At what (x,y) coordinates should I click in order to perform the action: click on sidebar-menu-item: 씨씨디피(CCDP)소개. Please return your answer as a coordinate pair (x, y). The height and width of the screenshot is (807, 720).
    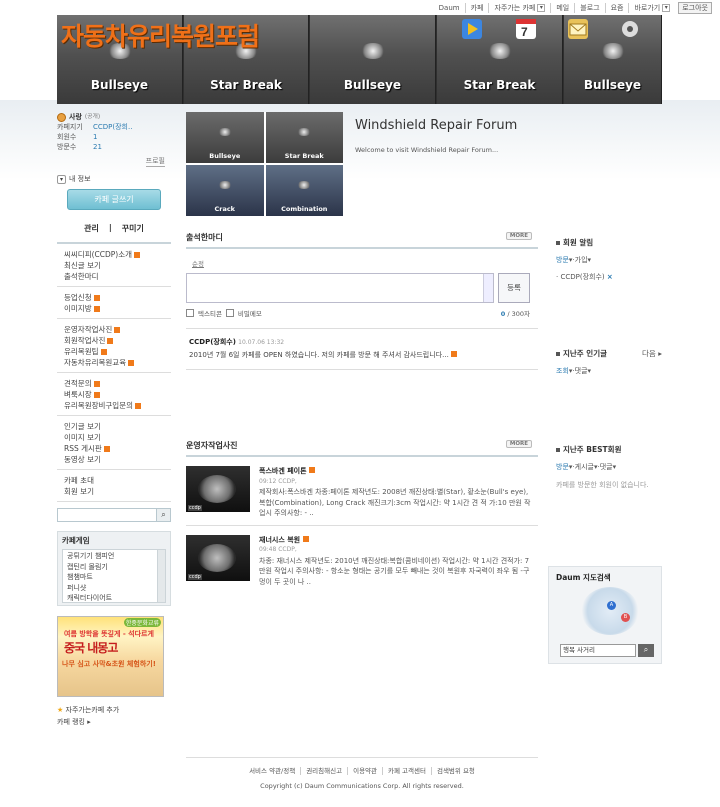
    Looking at the image, I should click on (114, 254).